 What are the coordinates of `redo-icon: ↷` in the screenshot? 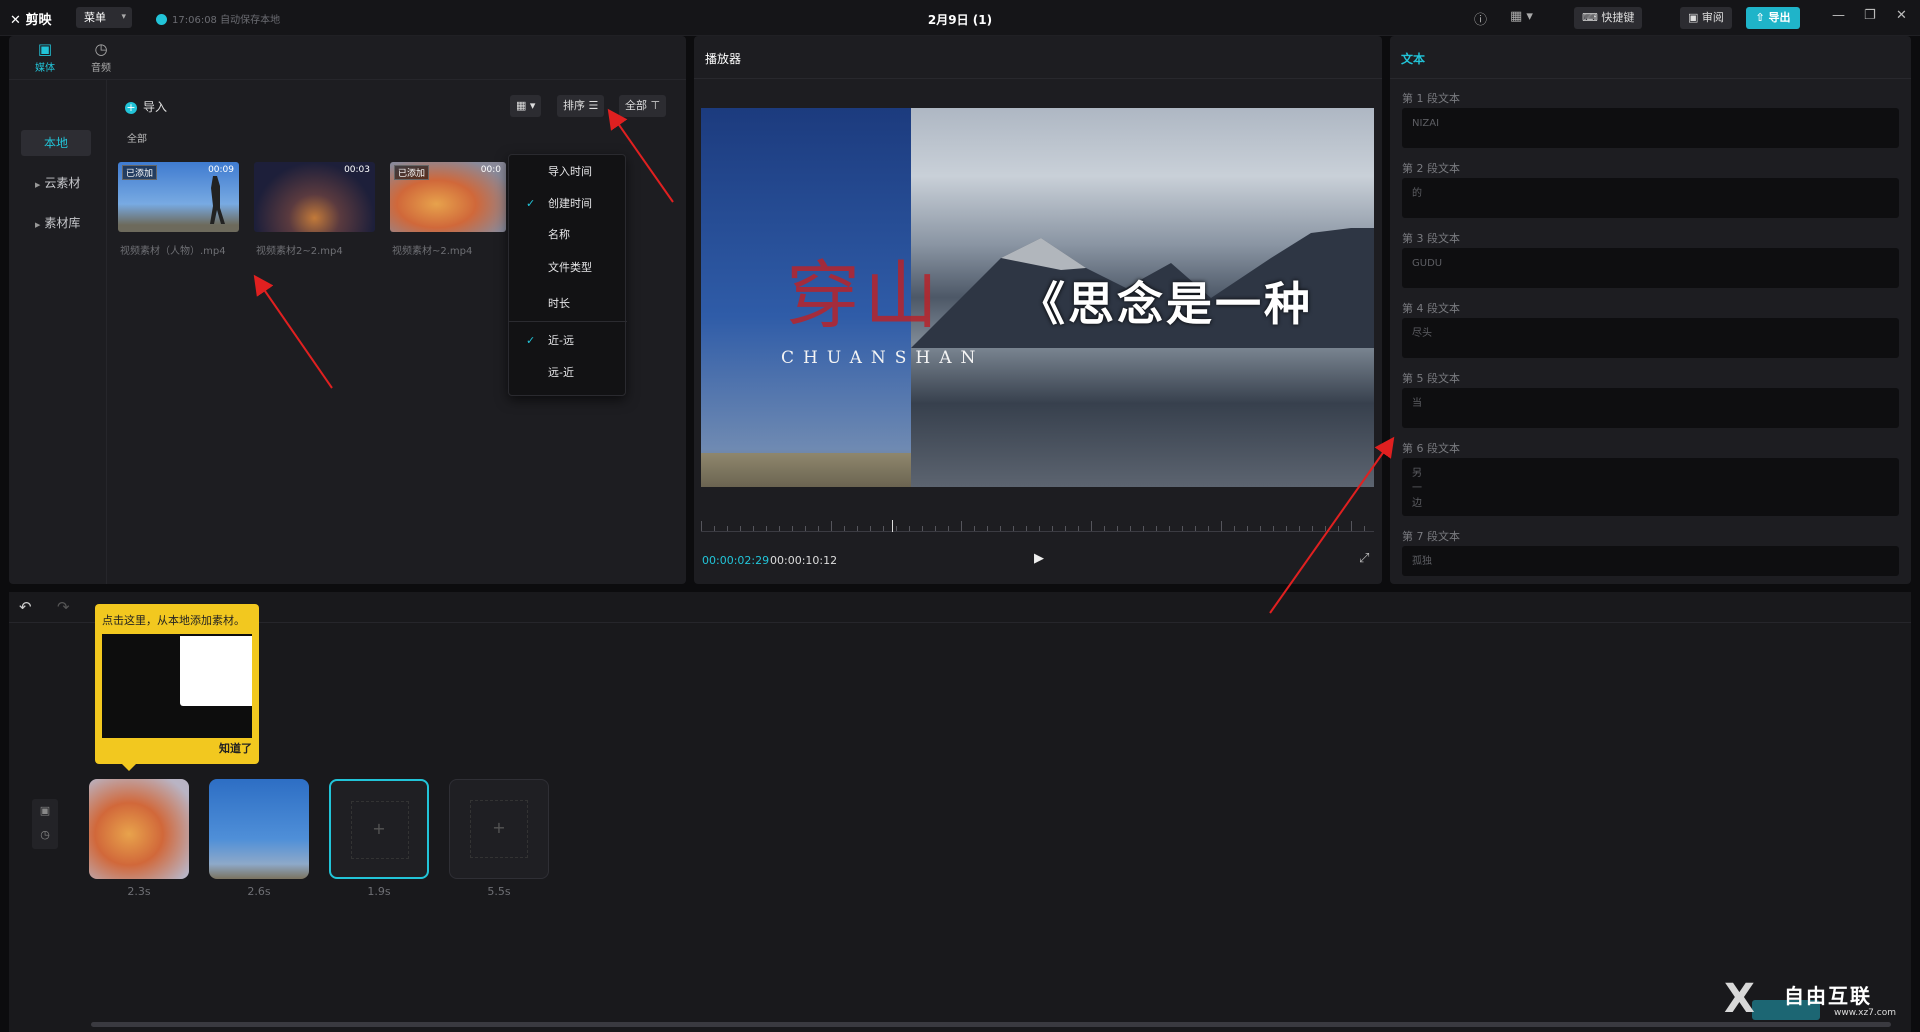 It's located at (63, 607).